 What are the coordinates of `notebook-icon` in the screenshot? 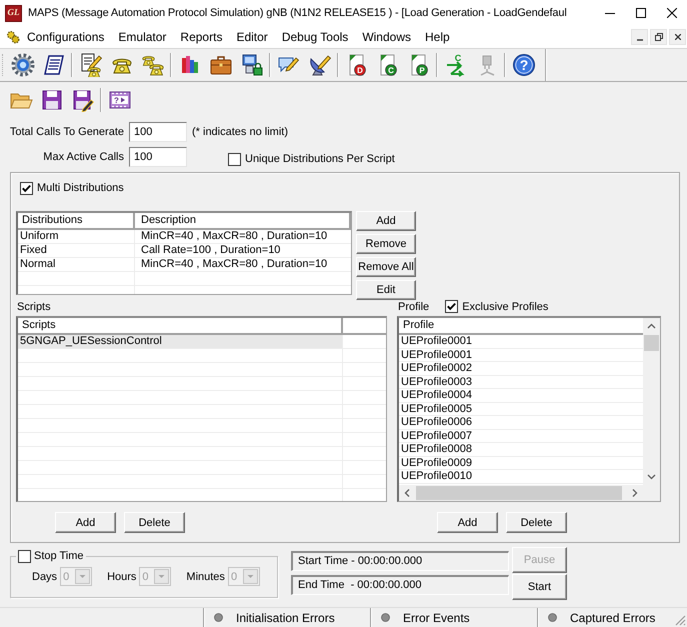 It's located at (54, 65).